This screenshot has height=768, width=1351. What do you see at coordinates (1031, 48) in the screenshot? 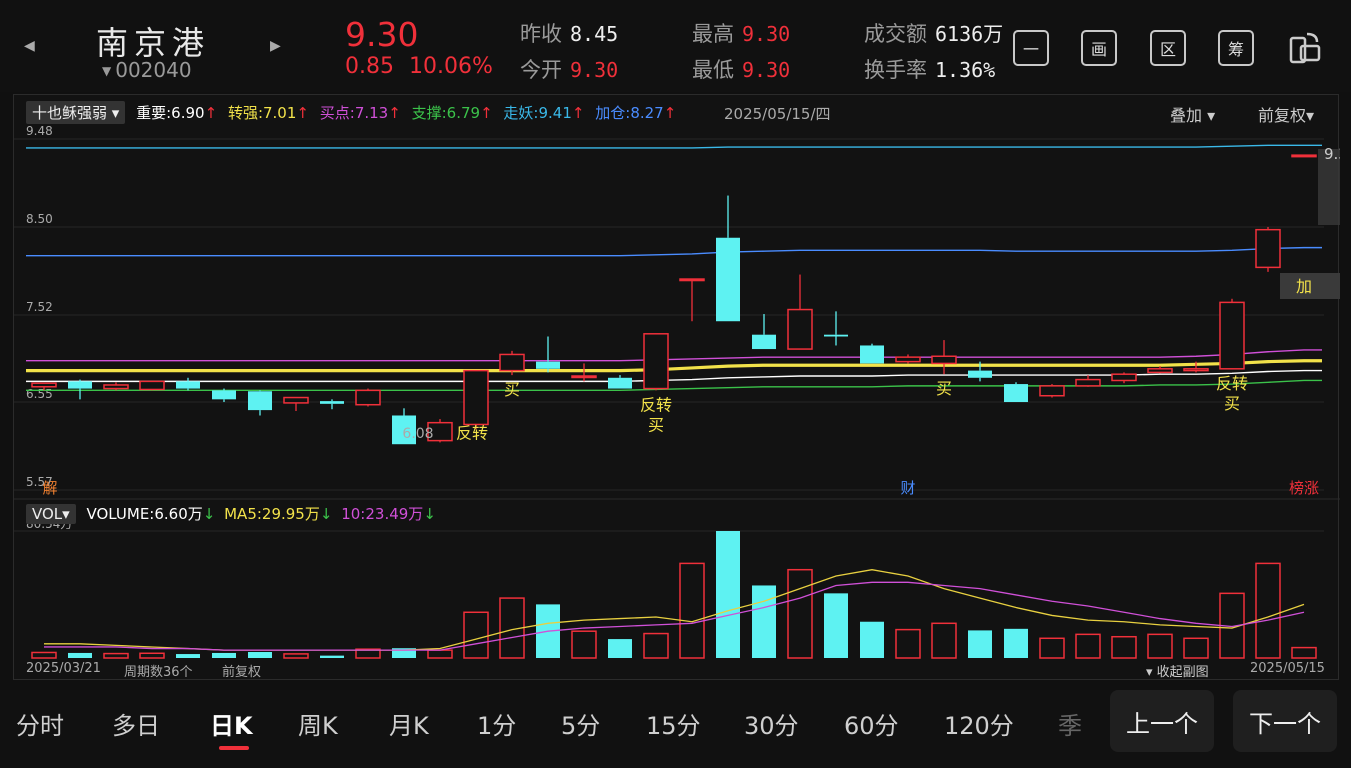
I see `line-tool-button: 一` at bounding box center [1031, 48].